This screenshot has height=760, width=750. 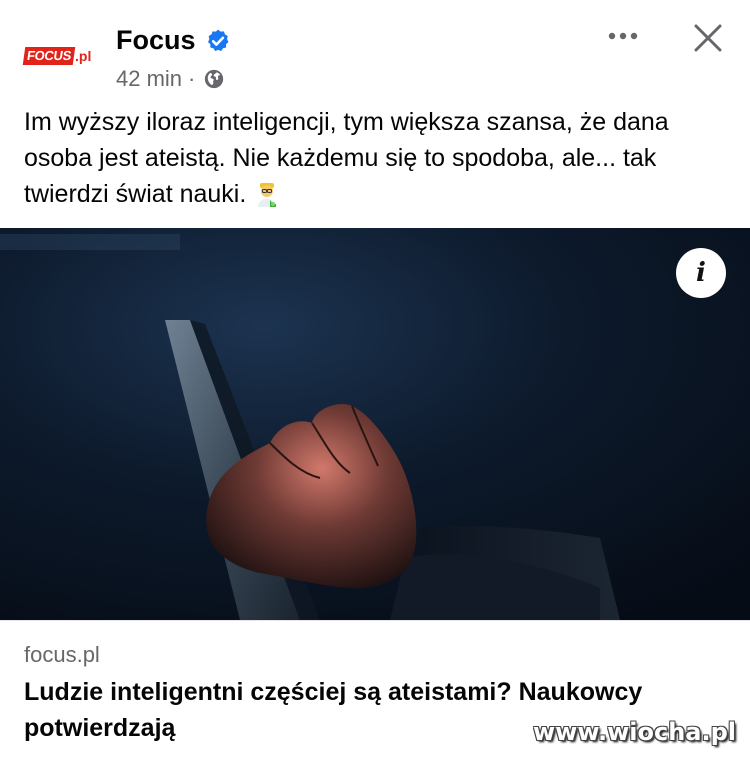 I want to click on scientist-emoji-icon, so click(x=267, y=195).